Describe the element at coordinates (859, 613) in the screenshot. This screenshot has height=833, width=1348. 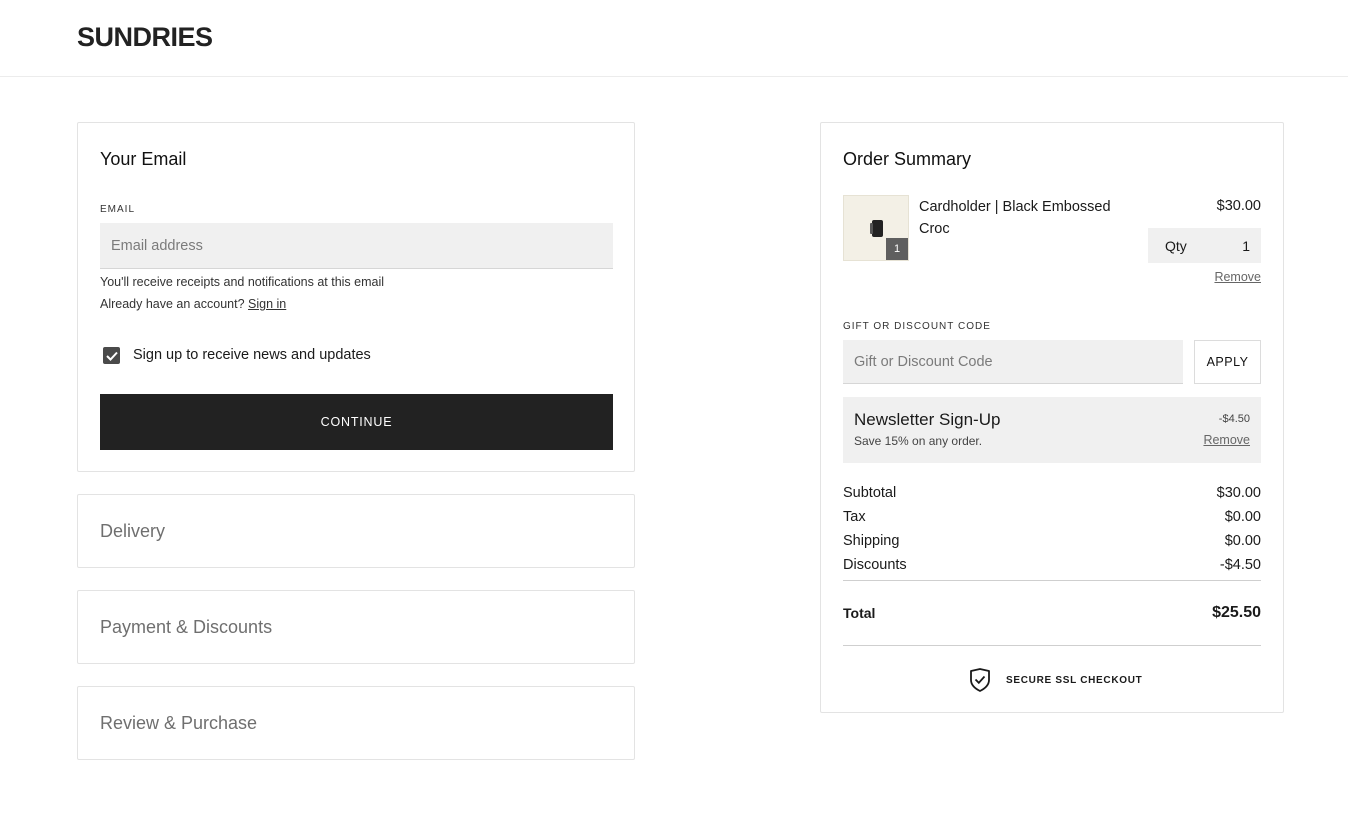
I see `total-label: Total` at that location.